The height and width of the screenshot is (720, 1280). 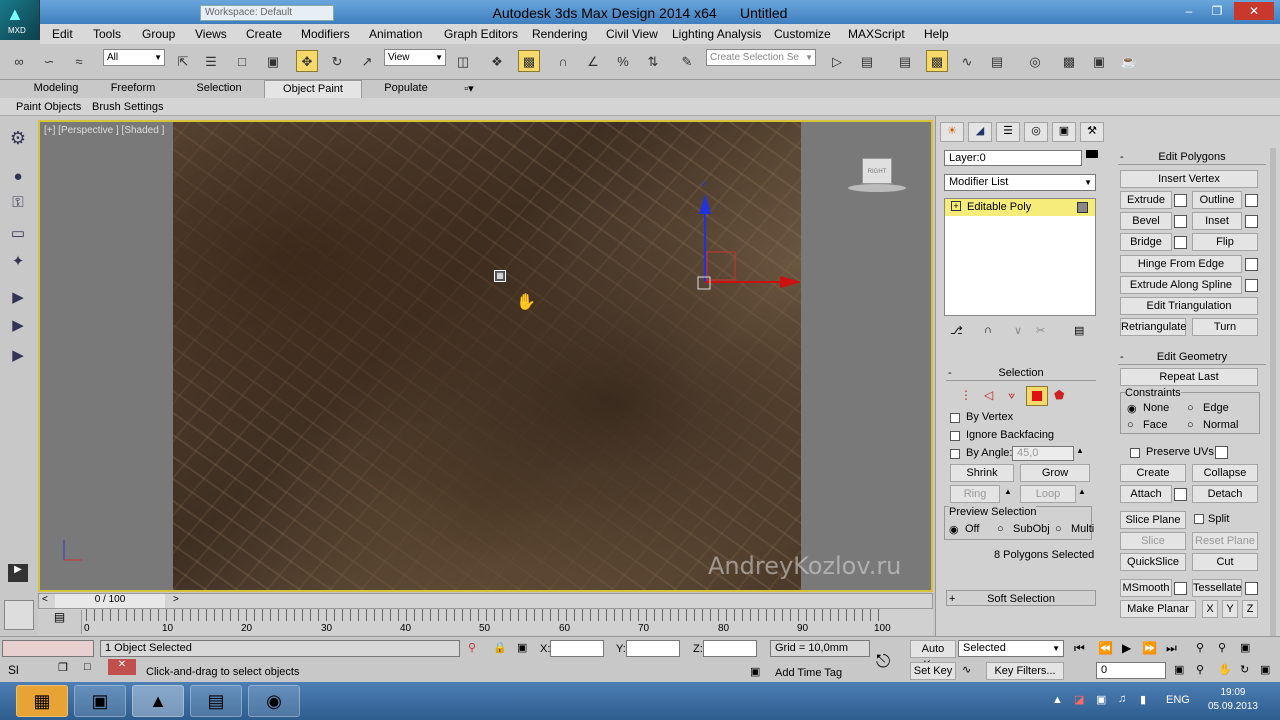 What do you see at coordinates (367, 61) in the screenshot?
I see `scale-icon: ↗` at bounding box center [367, 61].